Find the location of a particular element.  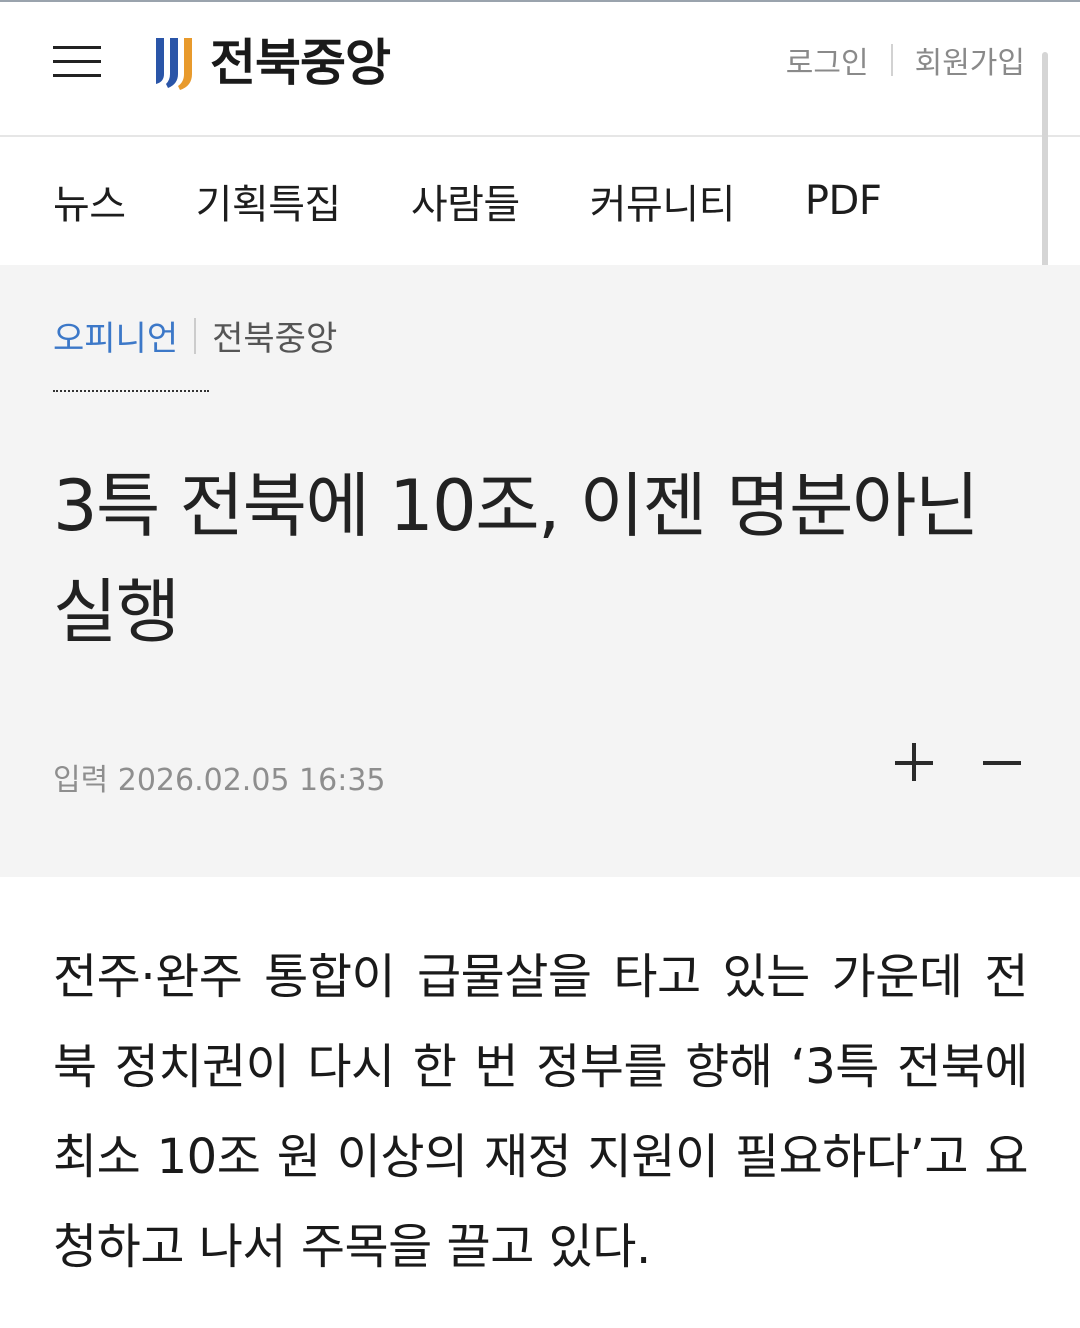

site-logo: 전북중앙 is located at coordinates (271, 63).